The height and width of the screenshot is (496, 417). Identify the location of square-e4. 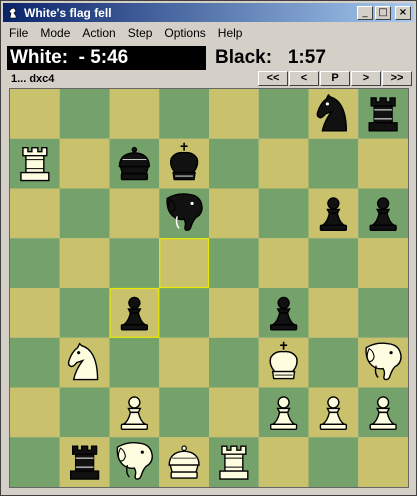
(234, 313).